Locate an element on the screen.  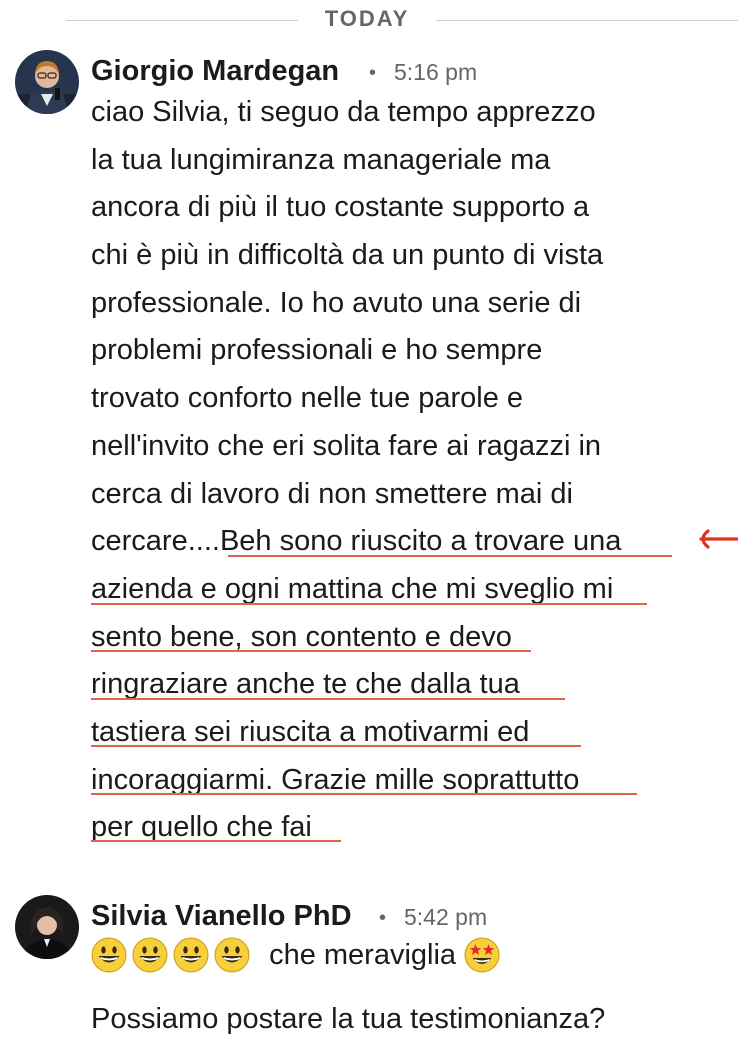
avatar-silvia is located at coordinates (47, 927).